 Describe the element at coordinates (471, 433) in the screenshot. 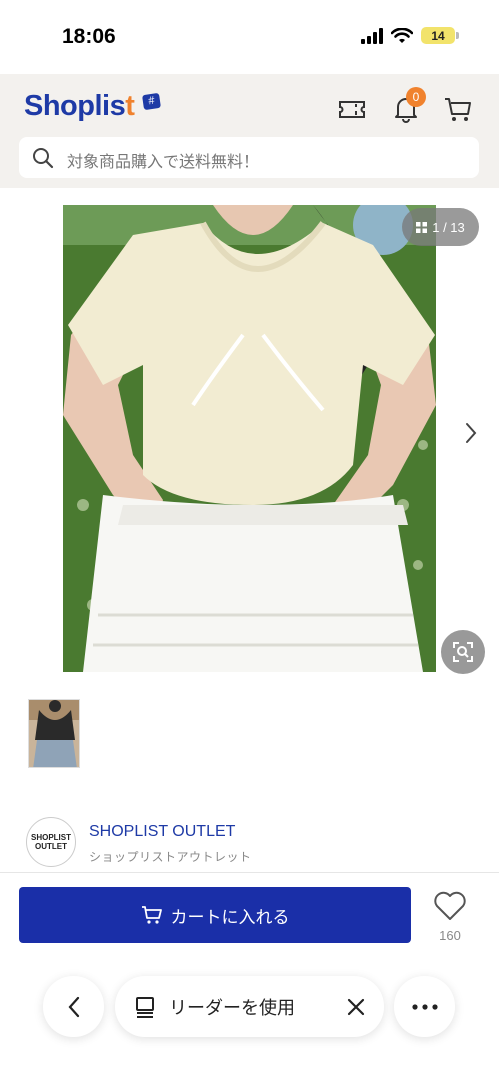

I see `chevron-right-icon` at that location.